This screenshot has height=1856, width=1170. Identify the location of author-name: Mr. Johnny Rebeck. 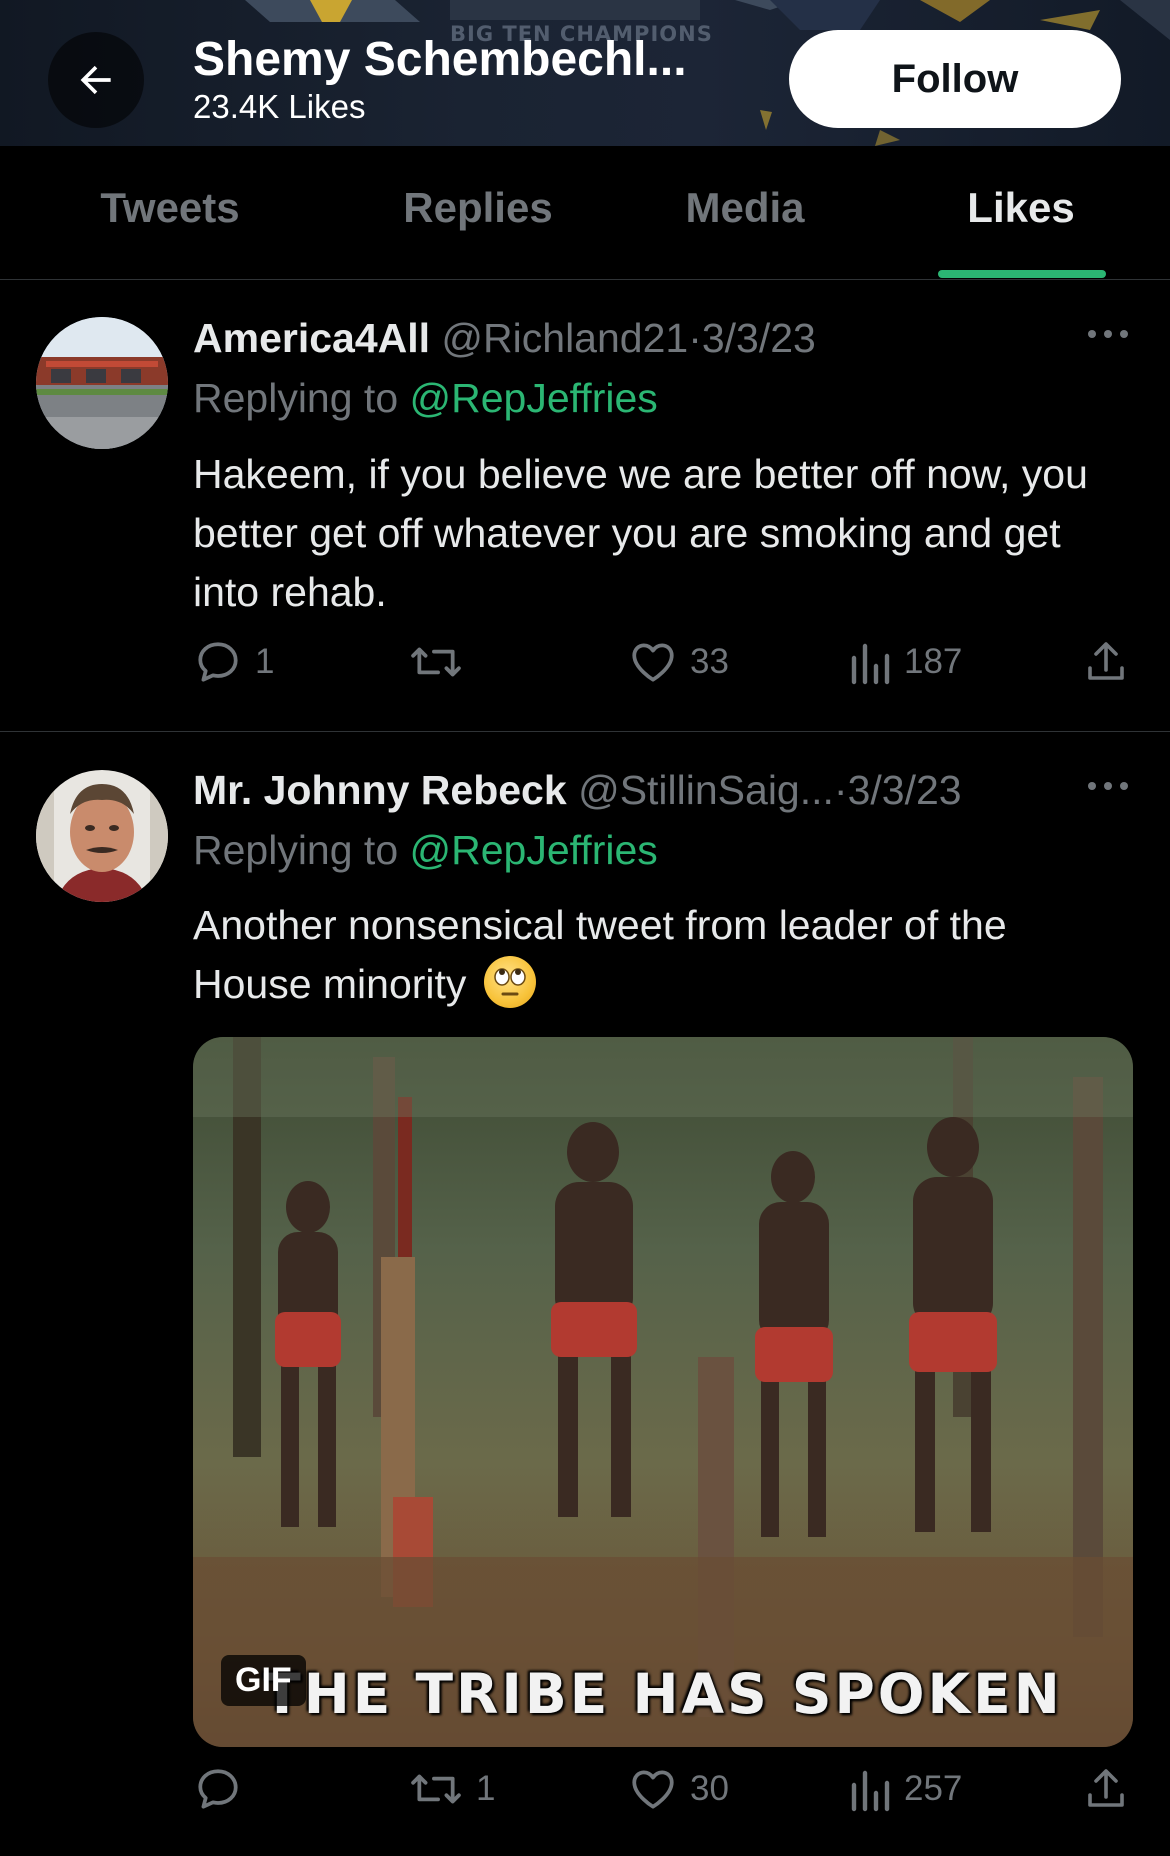
(380, 790).